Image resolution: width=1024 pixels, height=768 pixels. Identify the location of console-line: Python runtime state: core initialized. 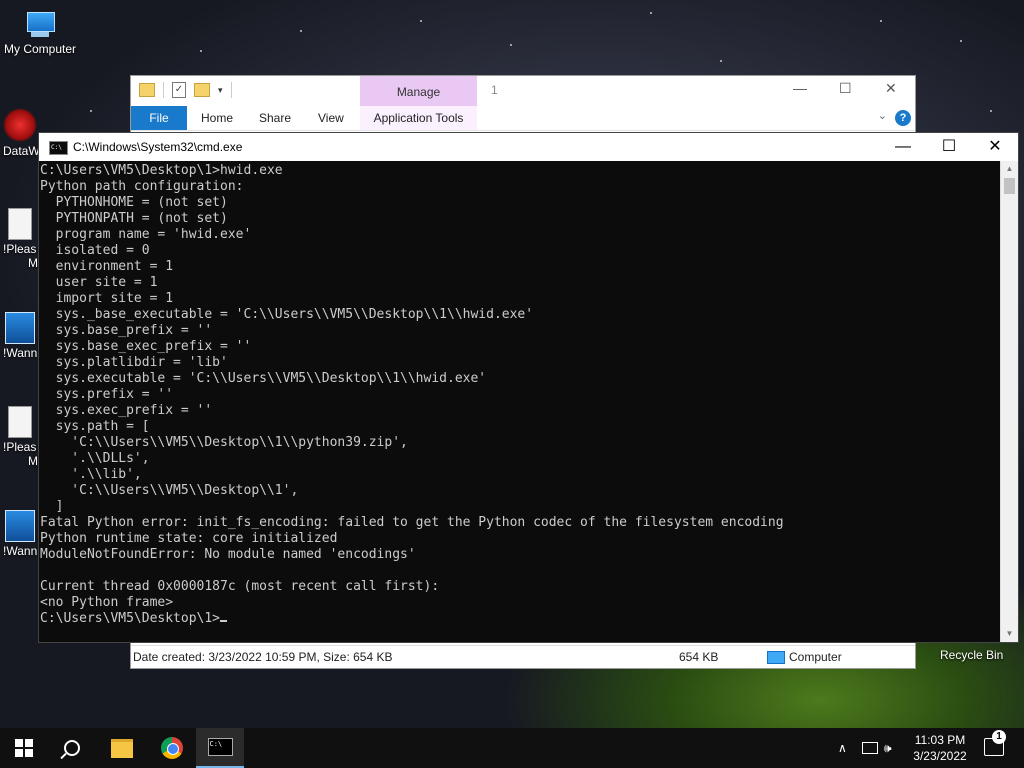
(189, 538).